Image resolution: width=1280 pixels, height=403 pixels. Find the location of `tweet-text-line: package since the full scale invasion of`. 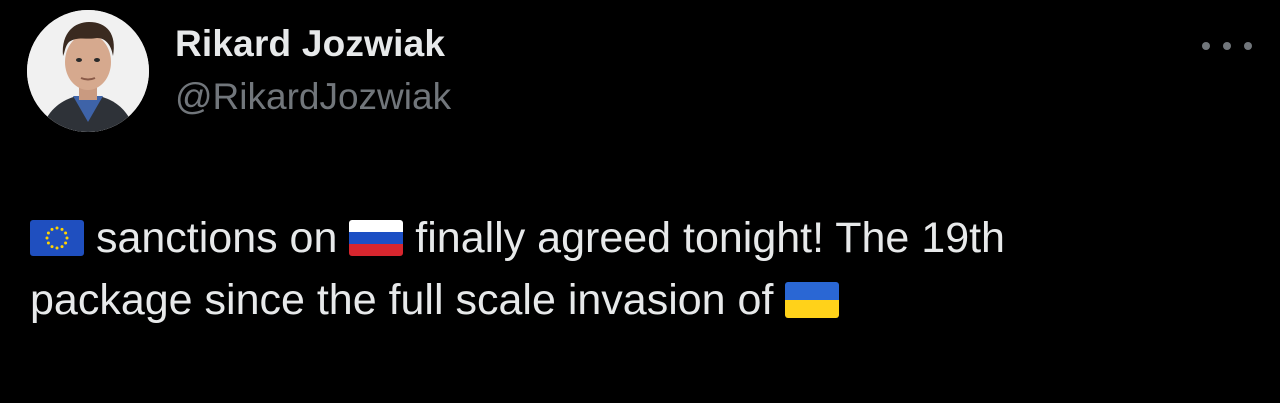

tweet-text-line: package since the full scale invasion of is located at coordinates (640, 300).